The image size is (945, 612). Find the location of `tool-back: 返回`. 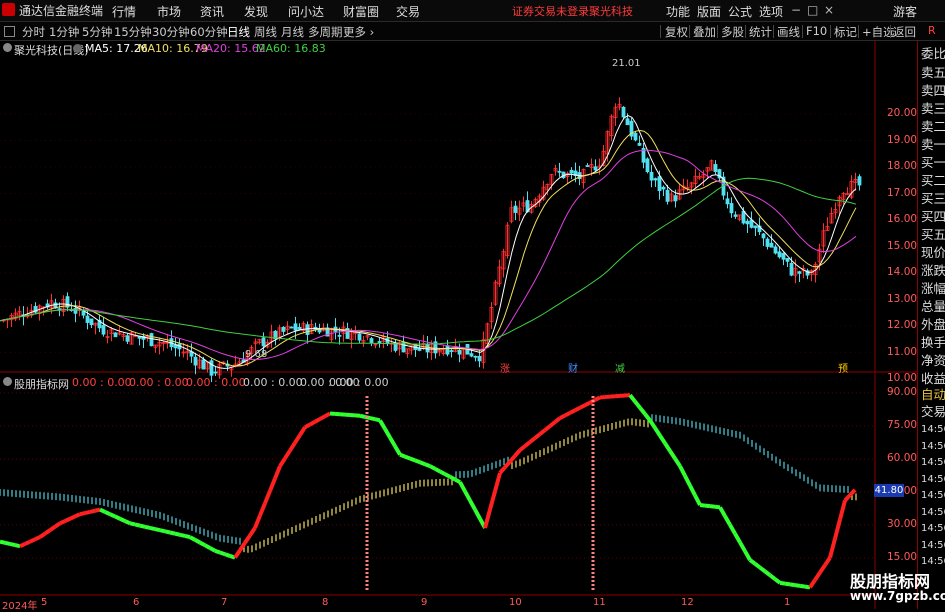

tool-back: 返回 is located at coordinates (904, 32).